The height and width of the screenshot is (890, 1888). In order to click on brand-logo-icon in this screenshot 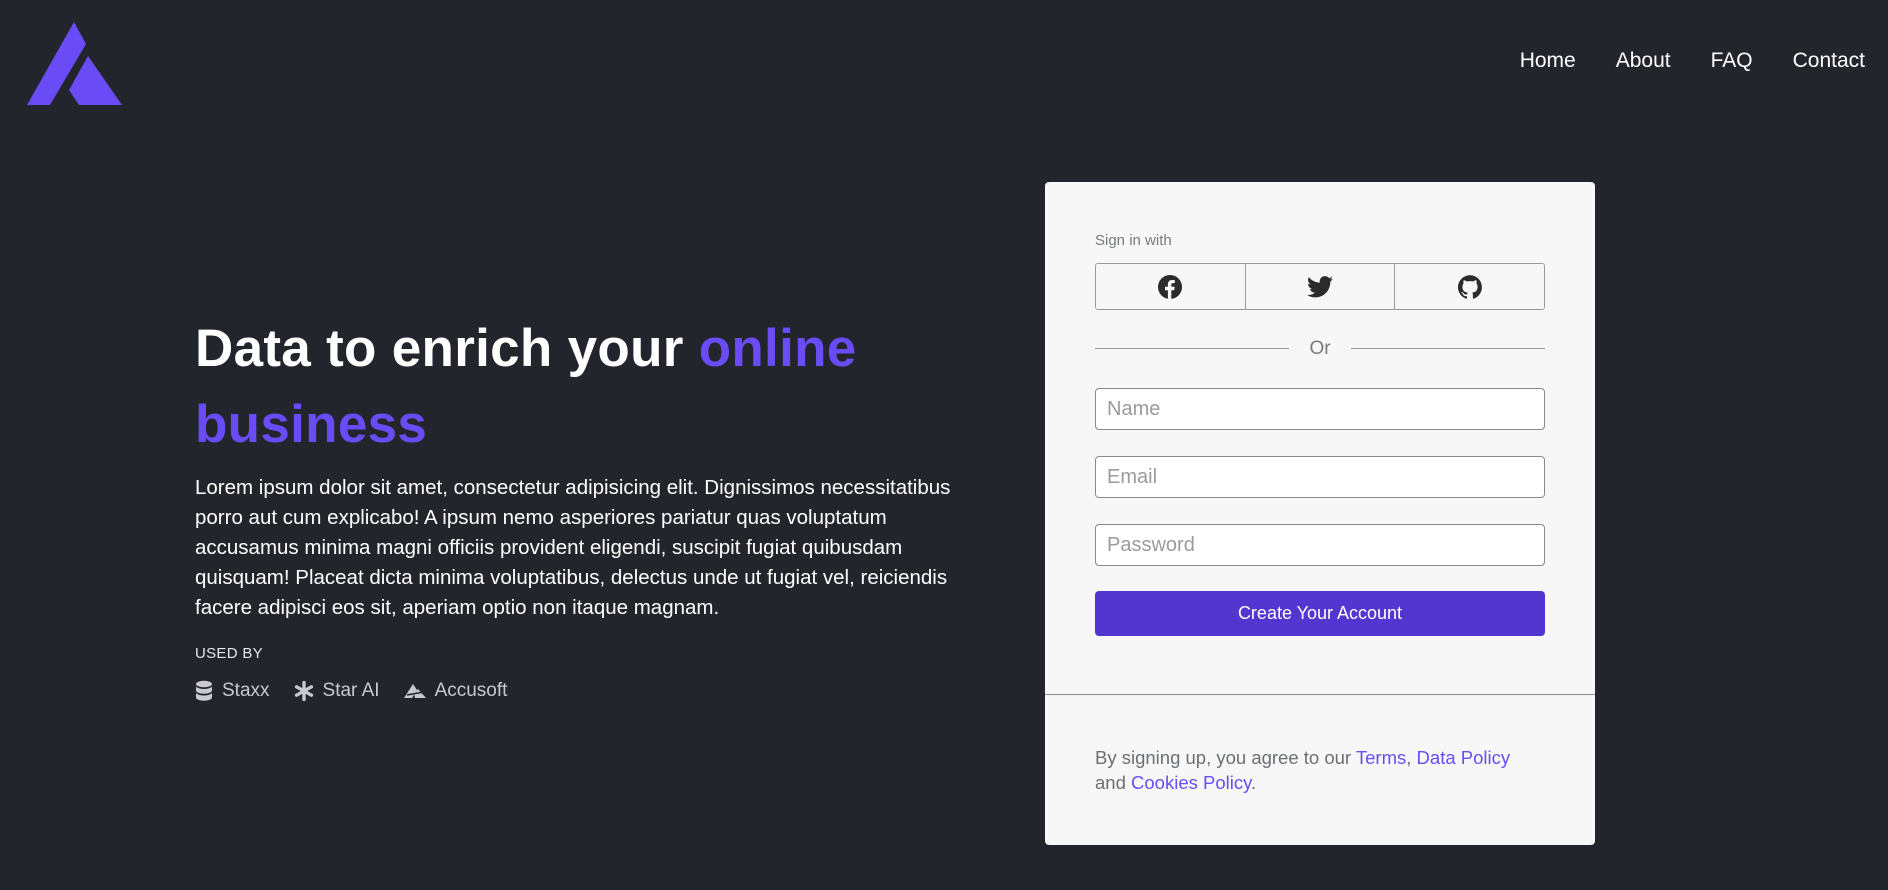, I will do `click(74, 63)`.